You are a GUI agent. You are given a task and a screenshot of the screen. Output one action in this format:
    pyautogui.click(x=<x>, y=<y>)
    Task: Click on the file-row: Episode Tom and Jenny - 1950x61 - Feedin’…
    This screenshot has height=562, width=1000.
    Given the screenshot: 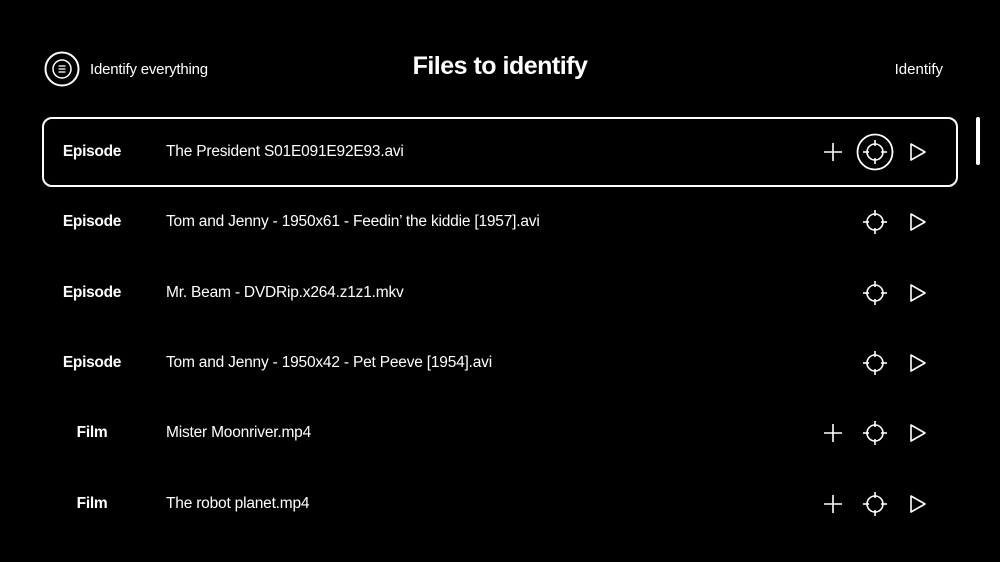 What is the action you would take?
    pyautogui.click(x=500, y=222)
    